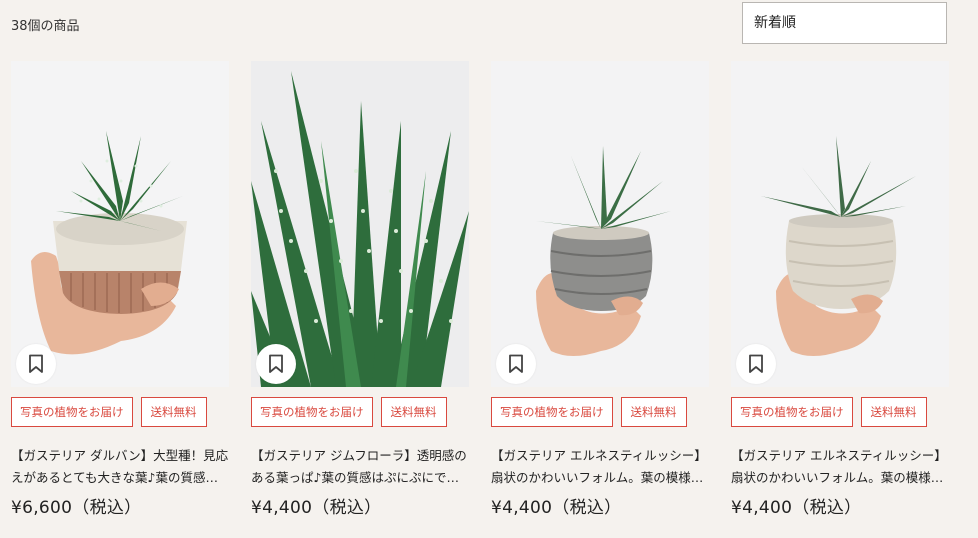 The height and width of the screenshot is (538, 978). I want to click on product-price: ¥6,600（税込）, so click(76, 508).